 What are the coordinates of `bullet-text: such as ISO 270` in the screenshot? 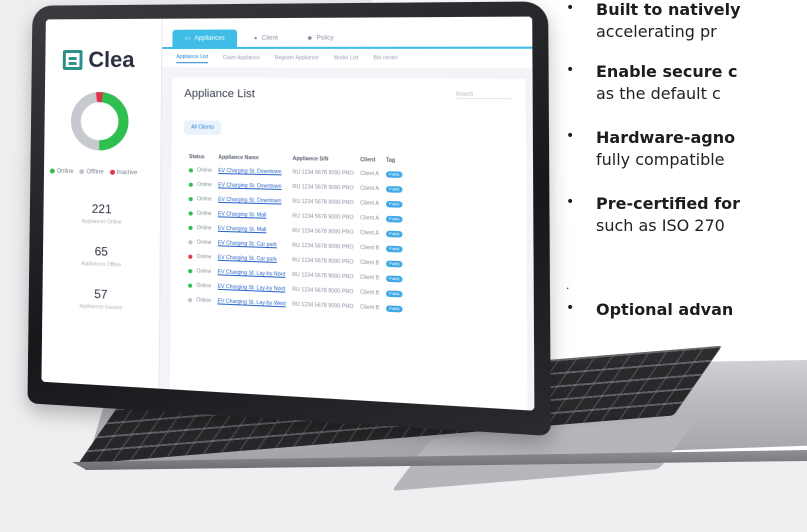 It's located at (660, 225).